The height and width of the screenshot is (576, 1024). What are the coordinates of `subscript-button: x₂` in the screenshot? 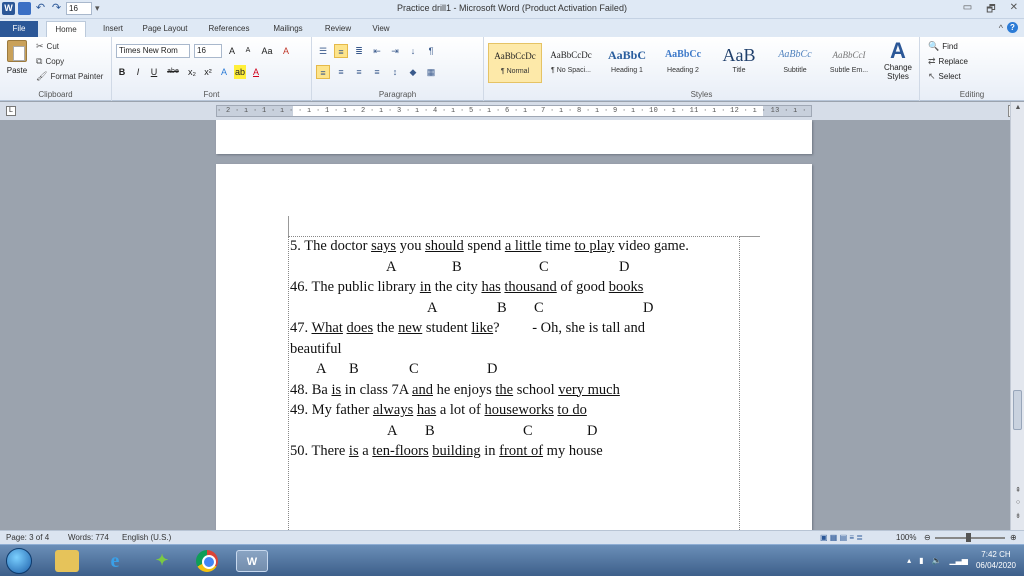 It's located at (192, 72).